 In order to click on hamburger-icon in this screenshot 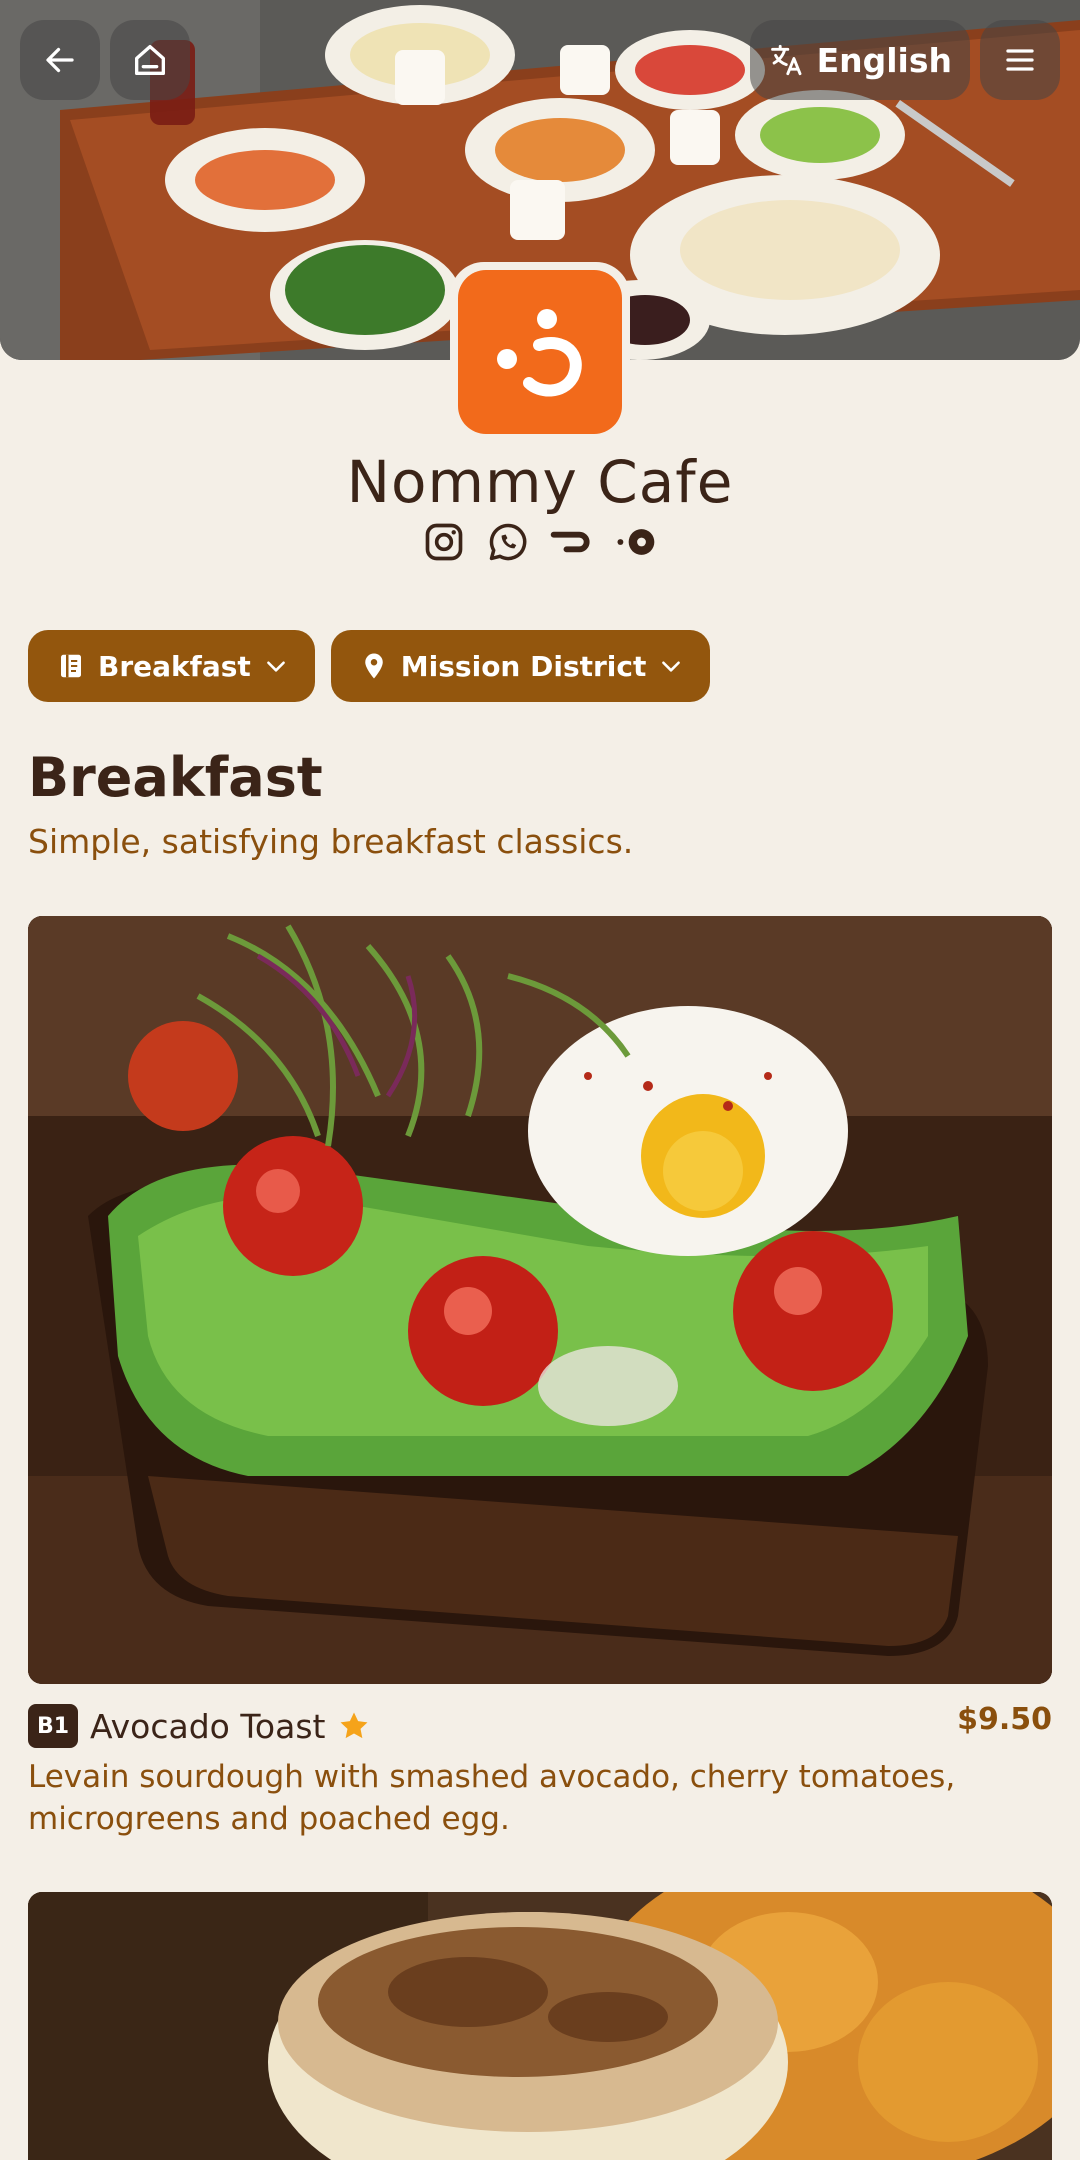, I will do `click(1020, 60)`.